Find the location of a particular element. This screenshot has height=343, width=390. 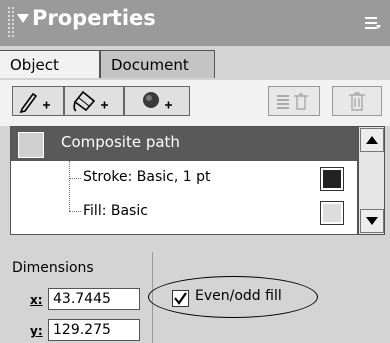

x-coordinate-field: 43.7445 is located at coordinates (94, 299).